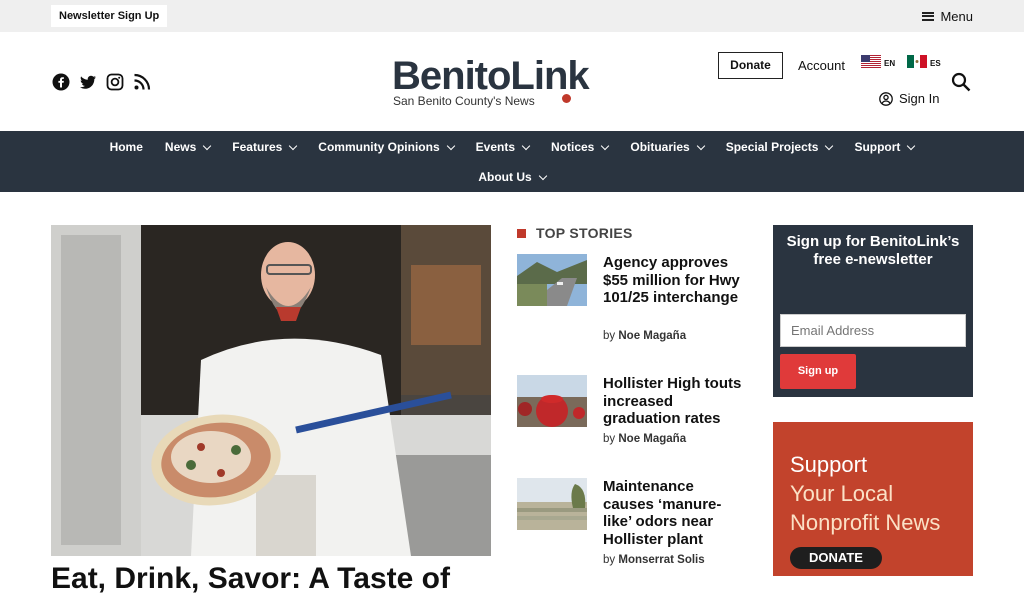  Describe the element at coordinates (661, 560) in the screenshot. I see `author-link: Monserrat Solis` at that location.